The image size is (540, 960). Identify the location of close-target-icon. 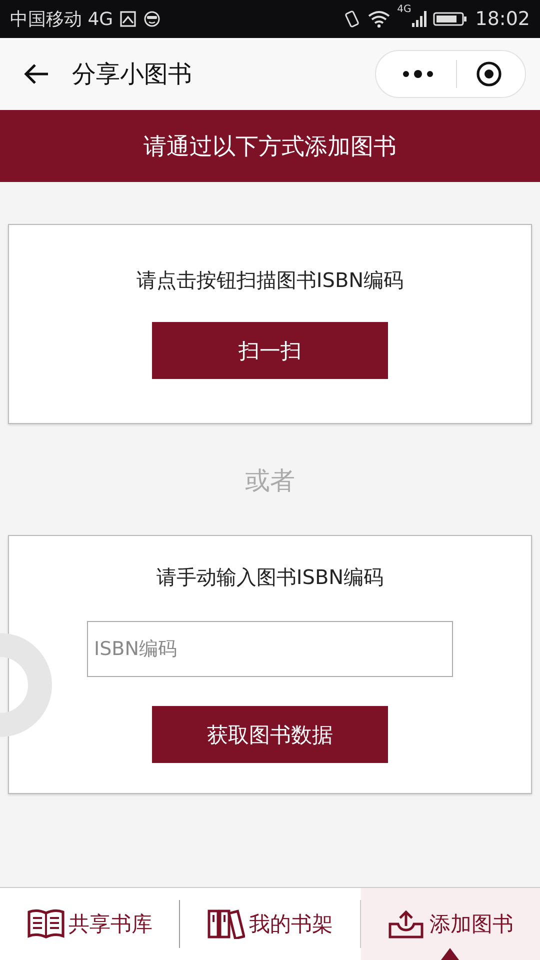
(489, 74).